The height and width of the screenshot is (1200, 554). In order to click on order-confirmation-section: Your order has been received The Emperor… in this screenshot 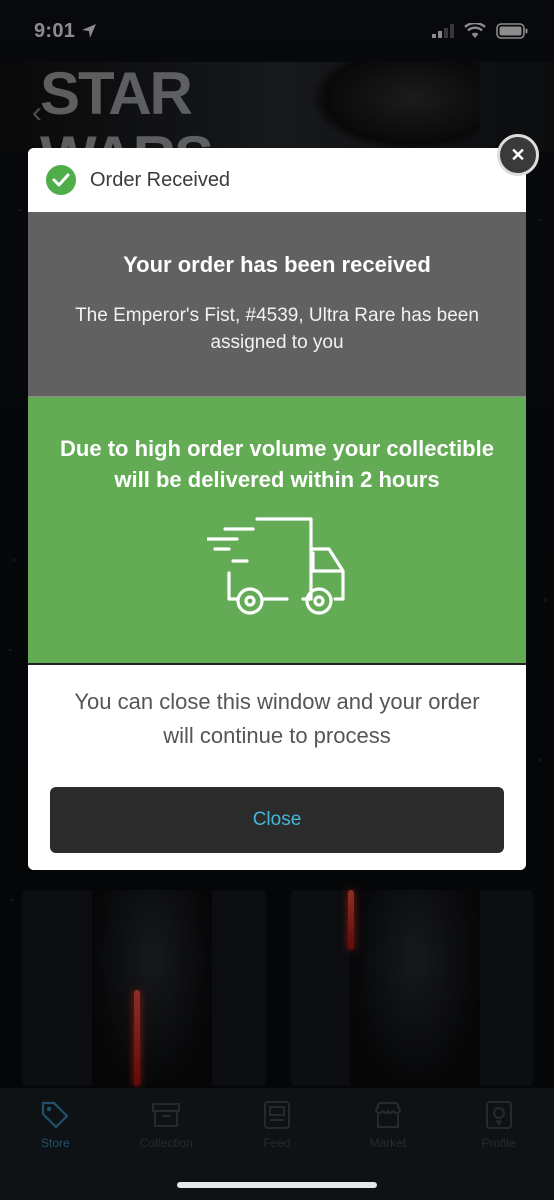, I will do `click(277, 304)`.